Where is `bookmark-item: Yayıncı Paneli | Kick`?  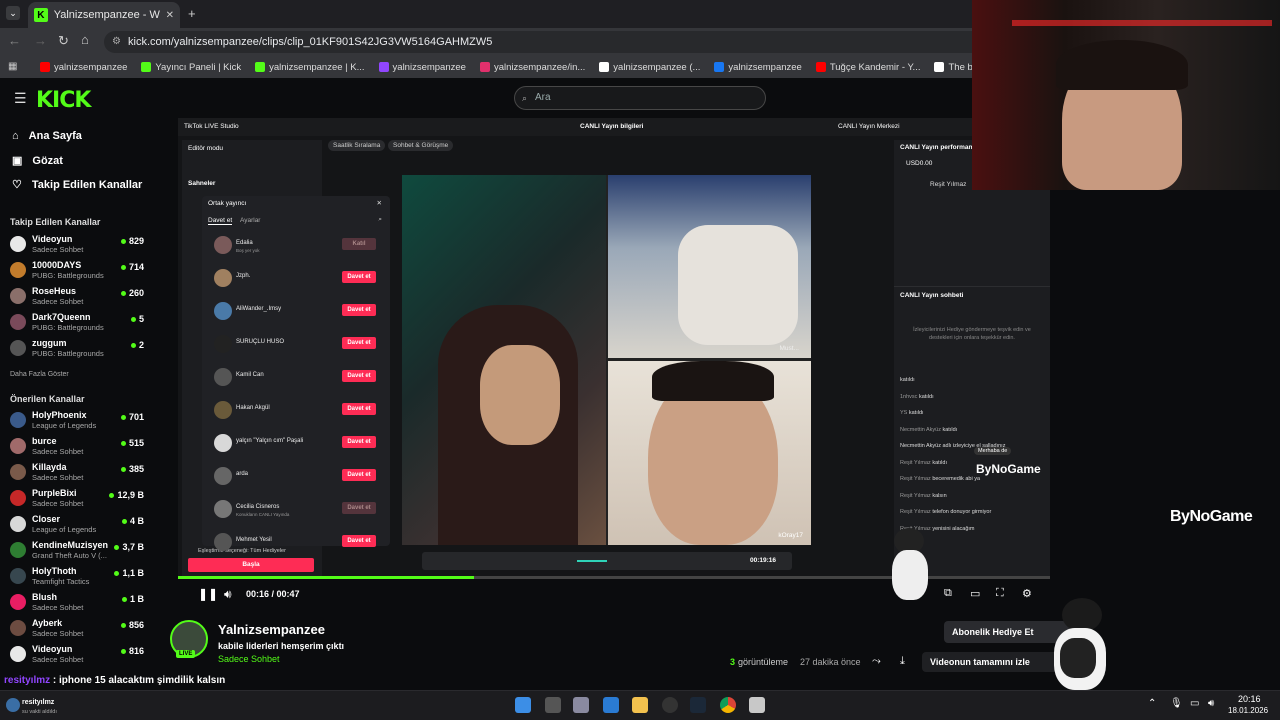 bookmark-item: Yayıncı Paneli | Kick is located at coordinates (191, 67).